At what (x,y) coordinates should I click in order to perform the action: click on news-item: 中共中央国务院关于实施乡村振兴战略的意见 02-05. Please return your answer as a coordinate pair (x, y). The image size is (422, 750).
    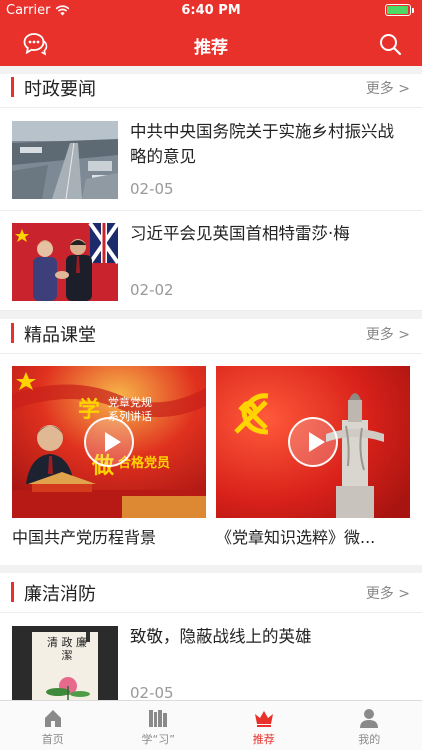
    Looking at the image, I should click on (211, 160).